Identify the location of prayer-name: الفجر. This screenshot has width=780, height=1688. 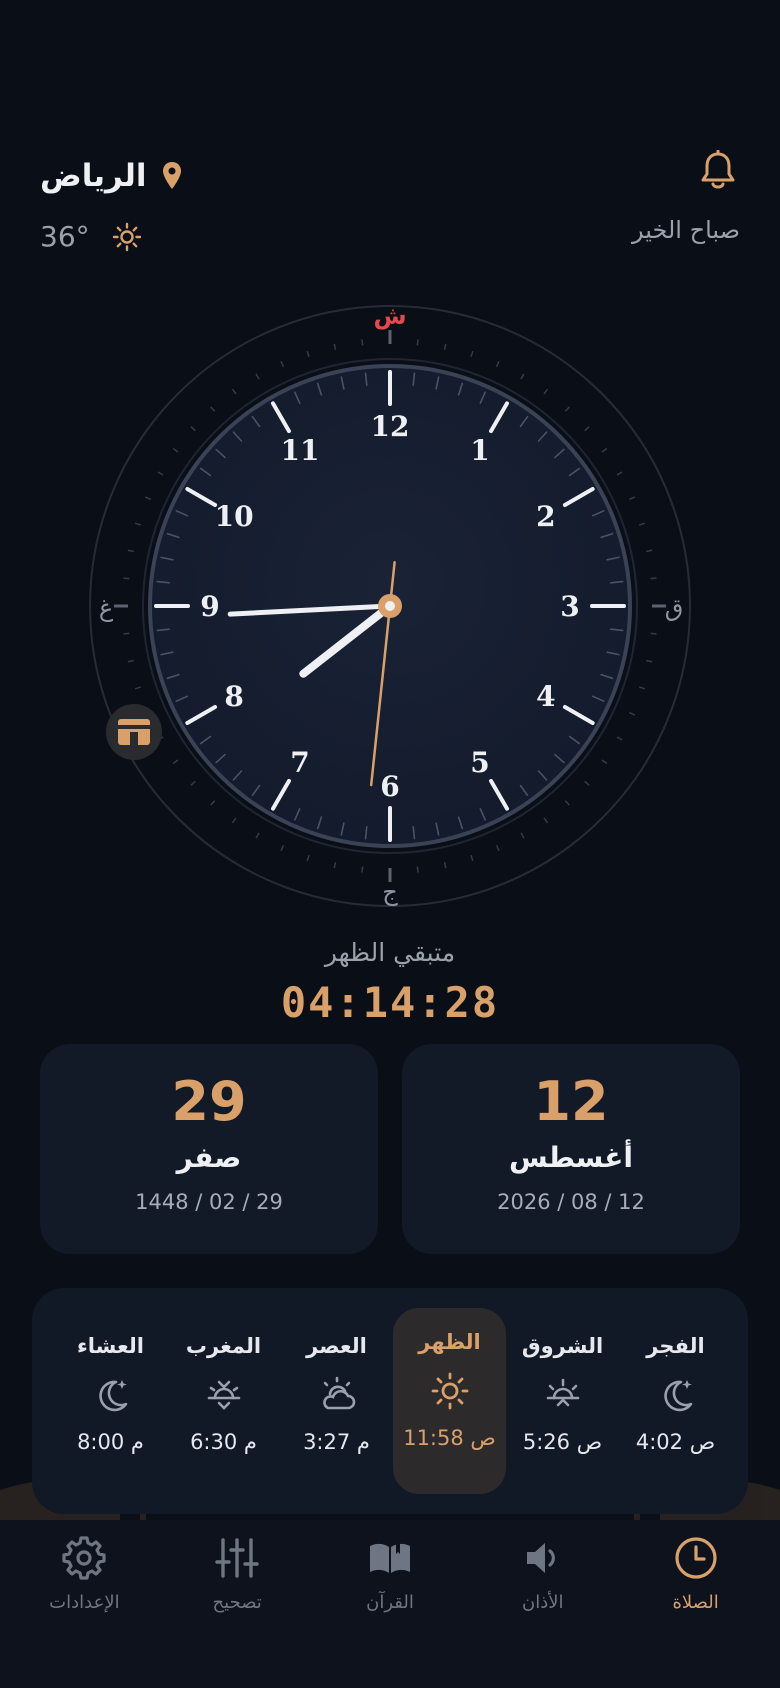
(675, 1346).